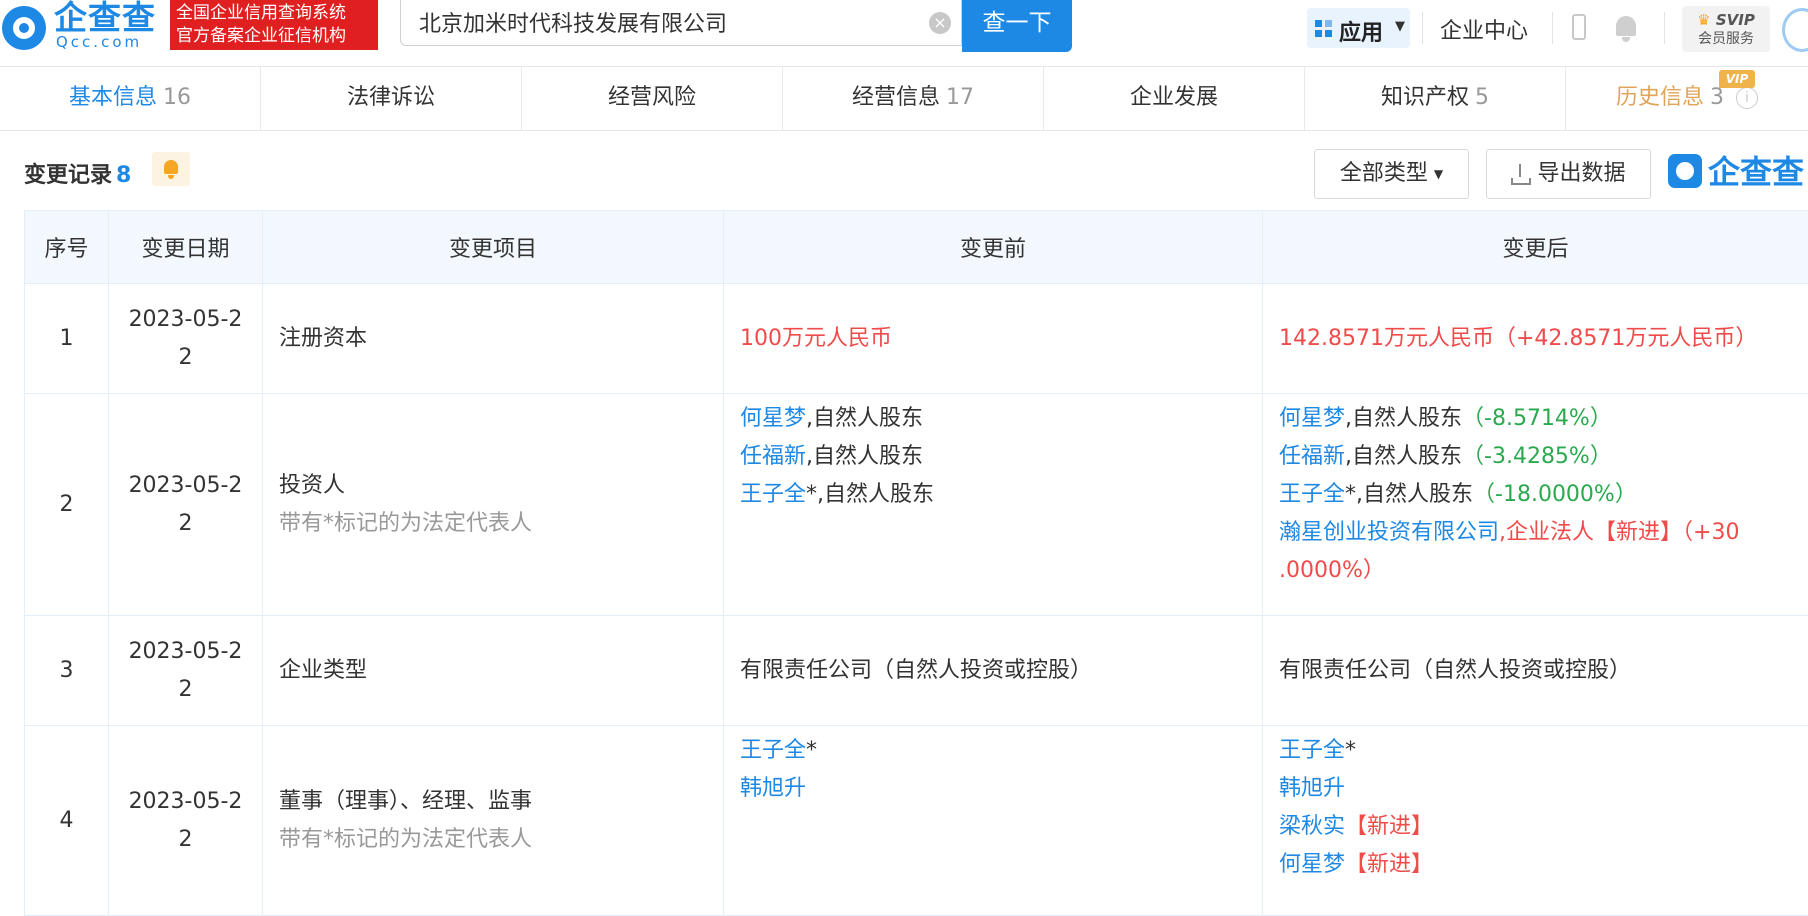 Image resolution: width=1808 pixels, height=916 pixels. I want to click on tab-ip: 知识产权5, so click(1435, 98).